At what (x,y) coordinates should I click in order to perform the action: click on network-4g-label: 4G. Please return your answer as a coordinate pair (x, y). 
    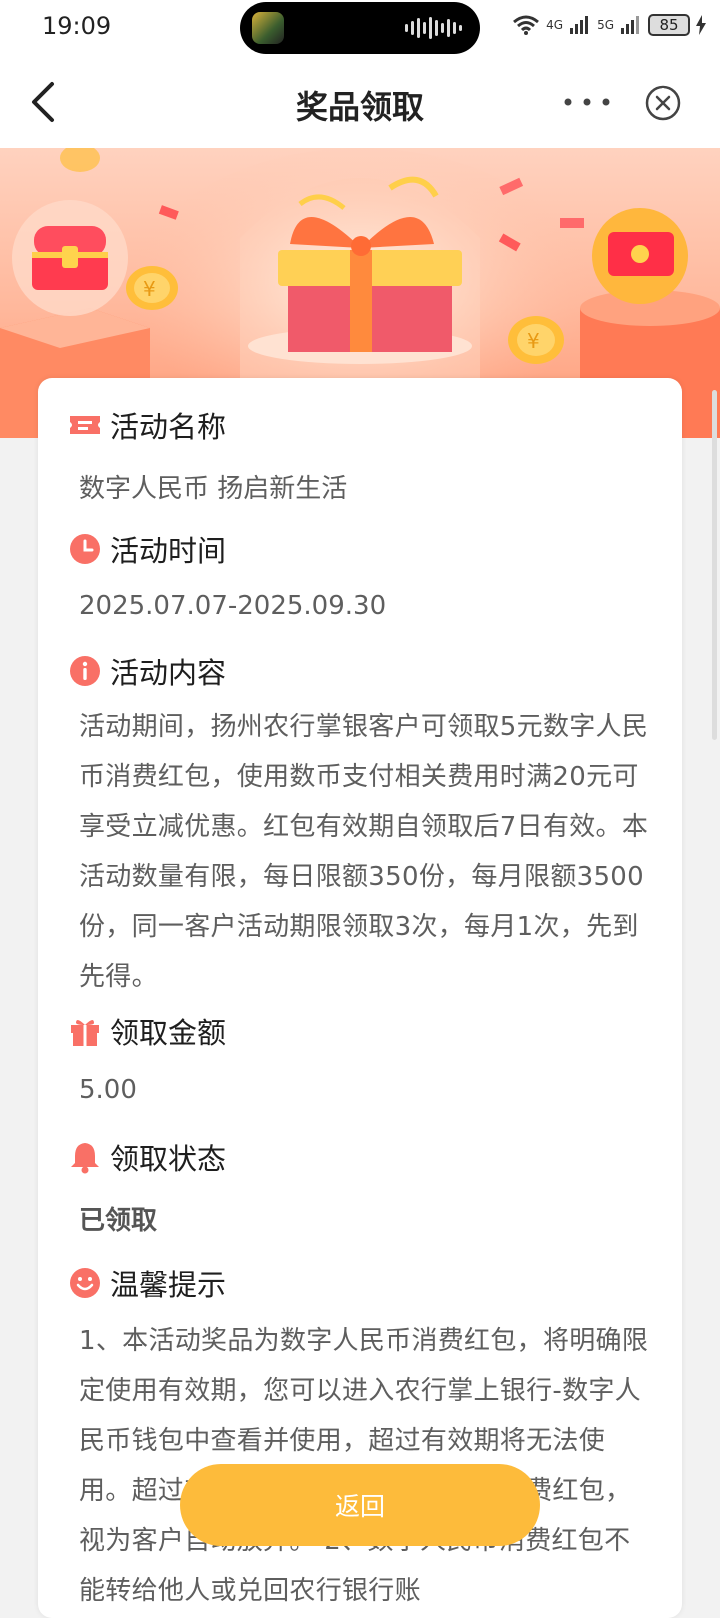
    Looking at the image, I should click on (555, 25).